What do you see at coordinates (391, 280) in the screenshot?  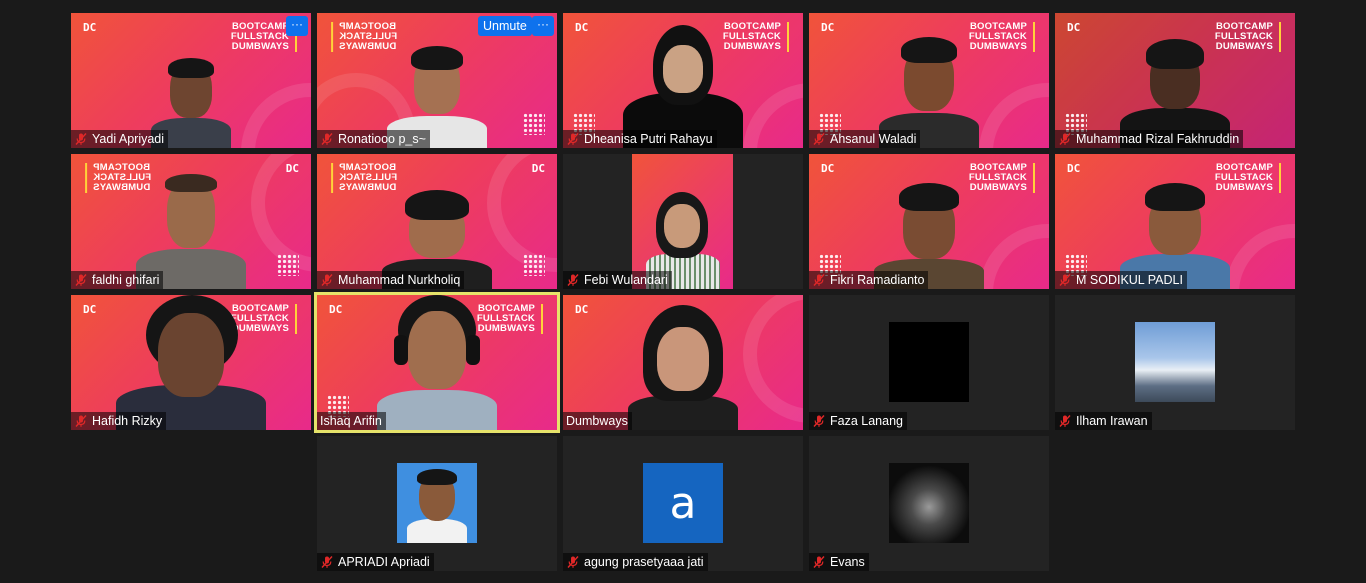 I see `participant-name-label: Muhammad Nurkholiq` at bounding box center [391, 280].